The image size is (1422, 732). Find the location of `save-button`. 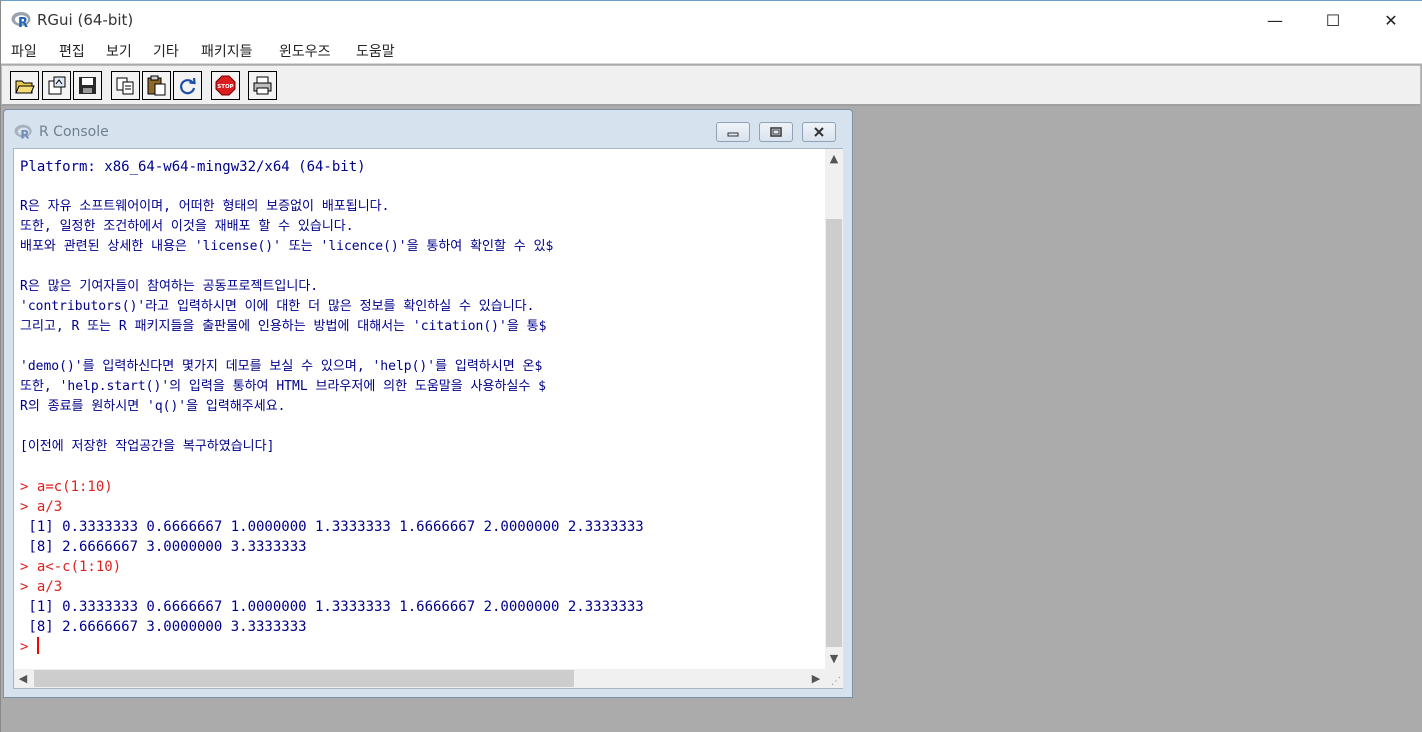

save-button is located at coordinates (87, 85).